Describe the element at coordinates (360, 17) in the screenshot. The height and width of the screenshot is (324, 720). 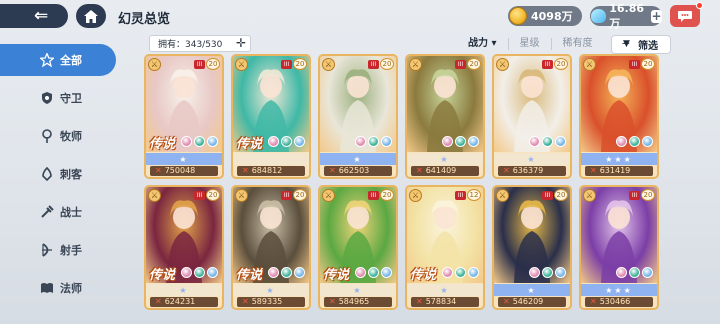
I see `top-bar: ⇐ 幻灵总览 4098万 16.86万 +` at that location.